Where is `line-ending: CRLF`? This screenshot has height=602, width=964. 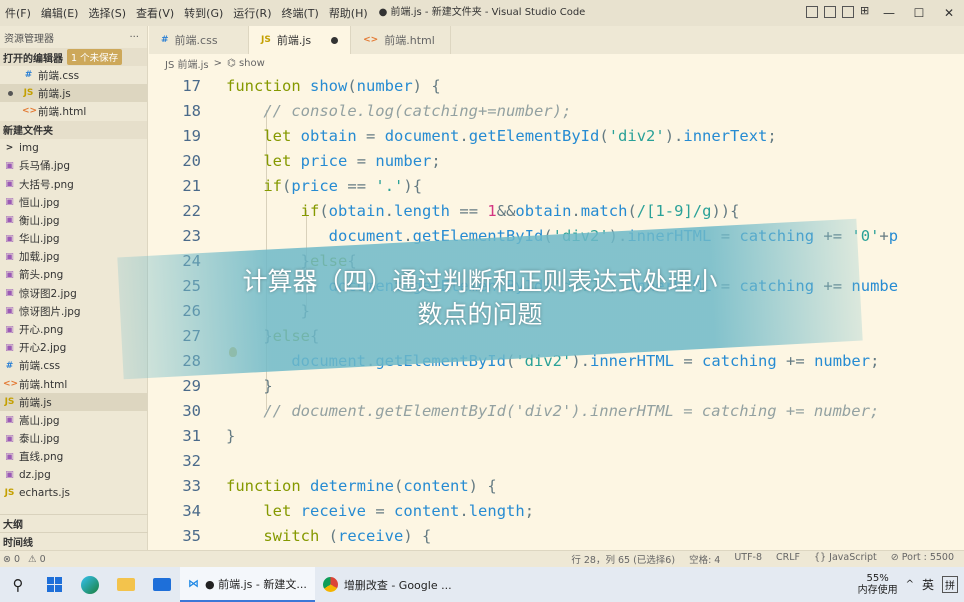 line-ending: CRLF is located at coordinates (788, 559).